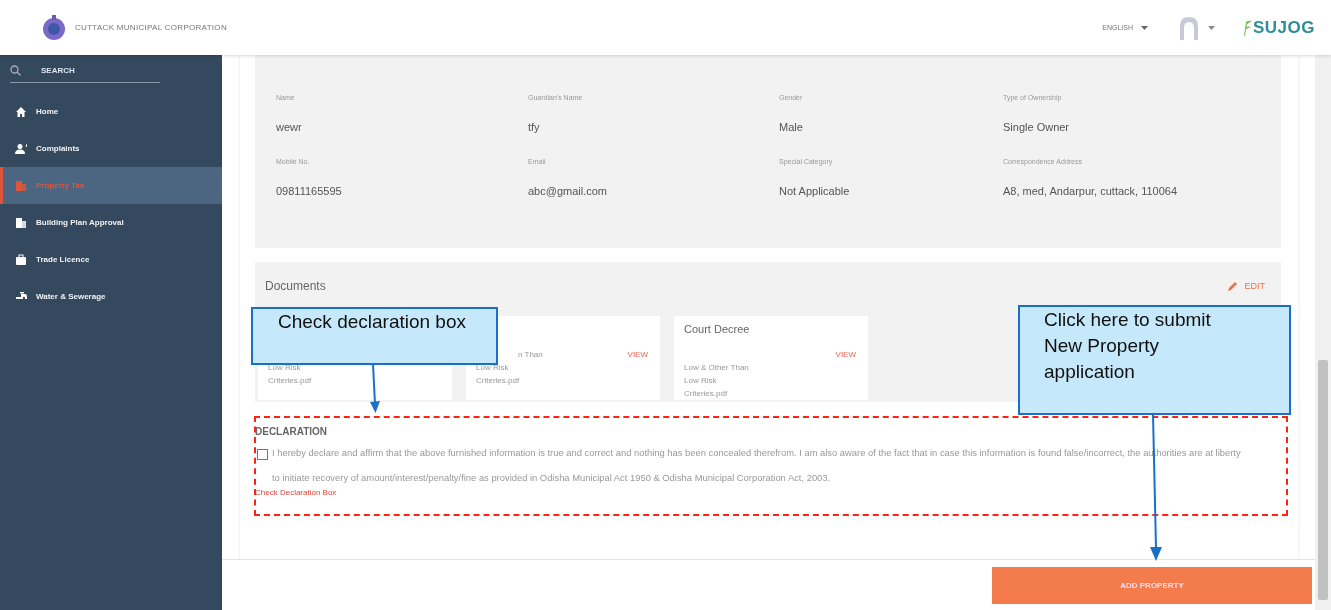 This screenshot has width=1331, height=610. What do you see at coordinates (54, 27) in the screenshot?
I see `emblem-icon` at bounding box center [54, 27].